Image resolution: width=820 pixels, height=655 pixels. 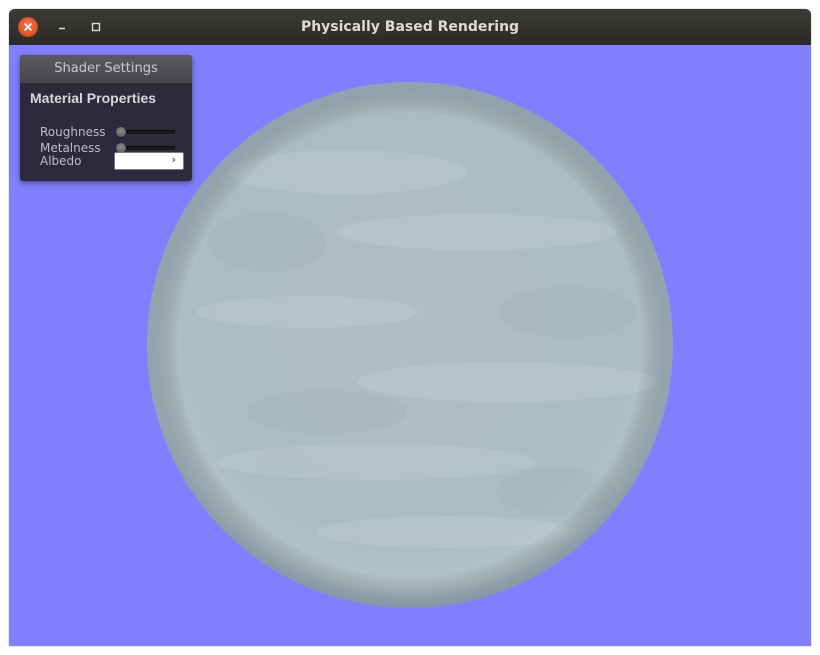 What do you see at coordinates (121, 132) in the screenshot?
I see `roughness-slider-knob` at bounding box center [121, 132].